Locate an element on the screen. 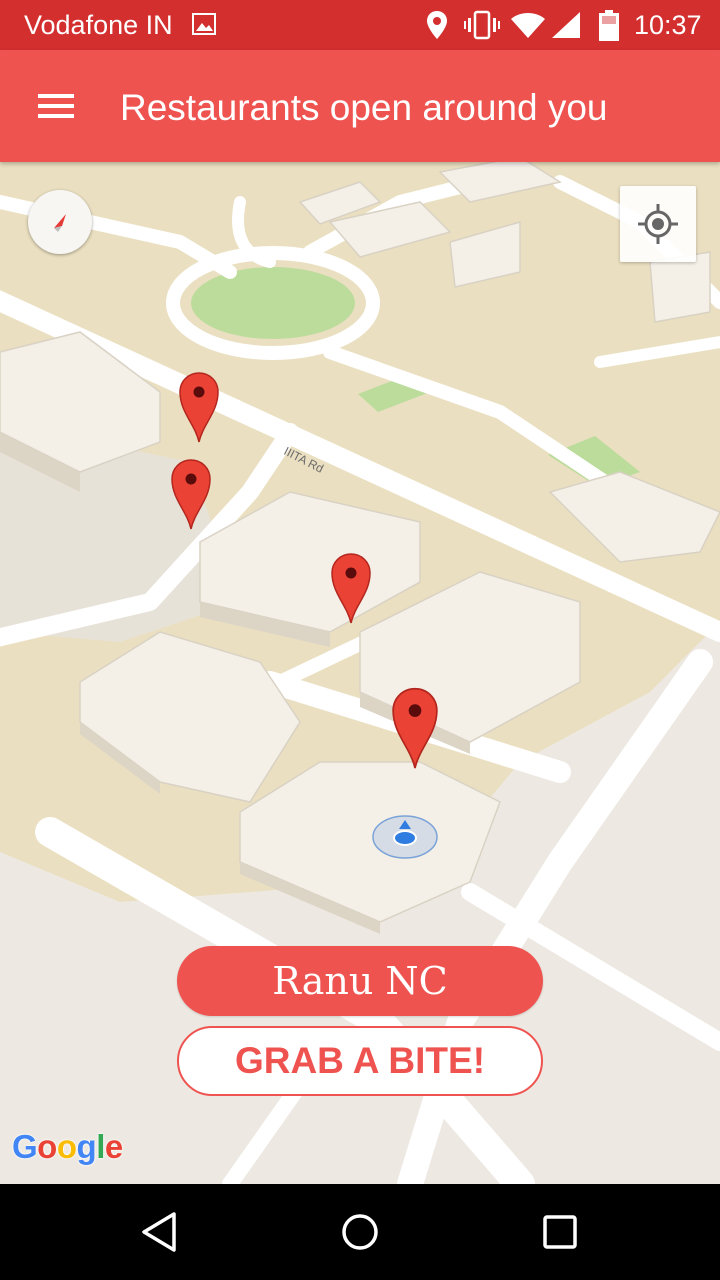 The height and width of the screenshot is (1280, 720). carrier-name: Vodafone IN is located at coordinates (98, 25).